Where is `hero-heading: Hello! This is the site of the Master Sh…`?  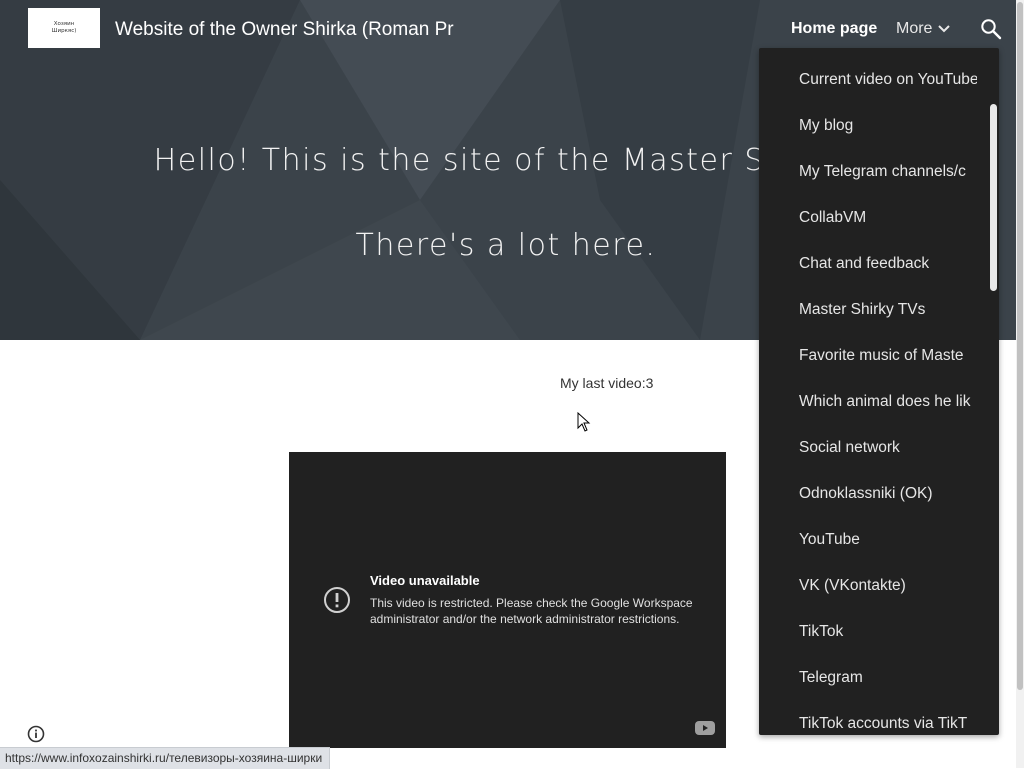 hero-heading: Hello! This is the site of the Master Sh… is located at coordinates (506, 203).